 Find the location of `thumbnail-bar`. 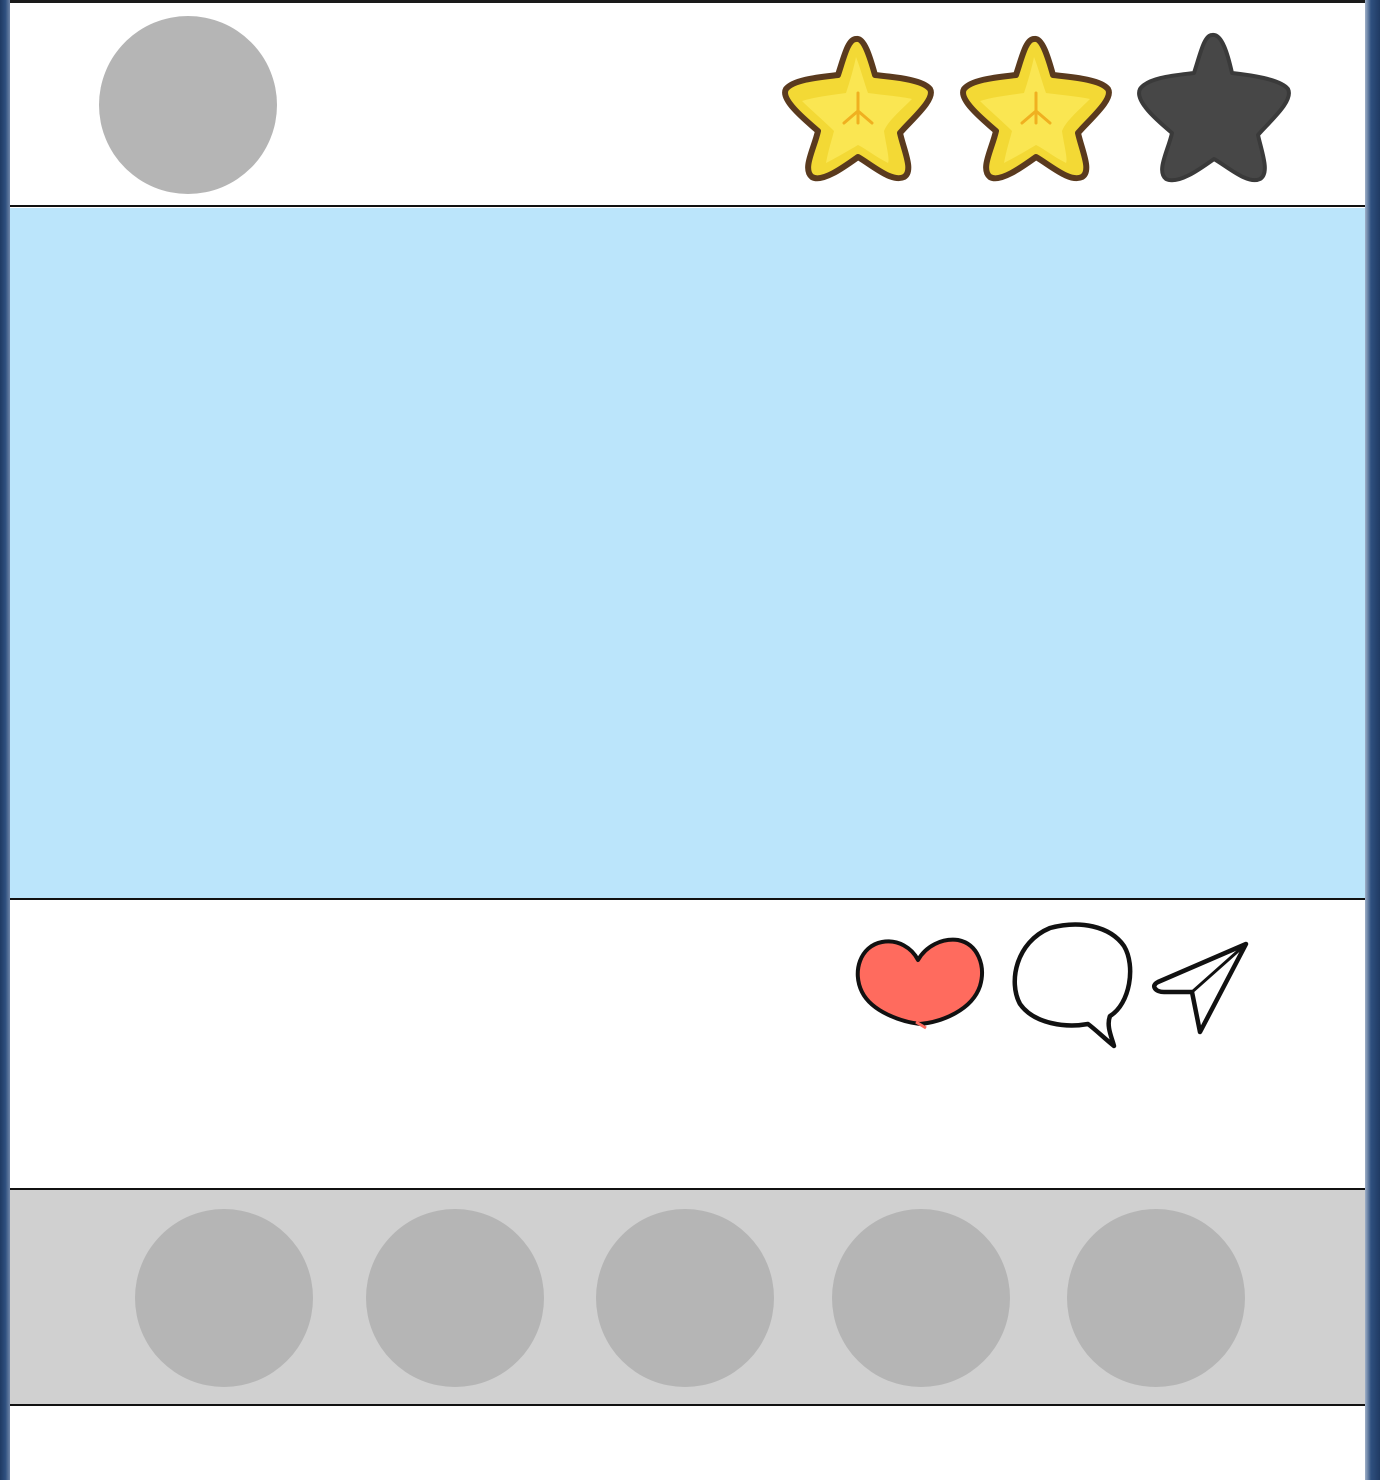

thumbnail-bar is located at coordinates (687, 1297).